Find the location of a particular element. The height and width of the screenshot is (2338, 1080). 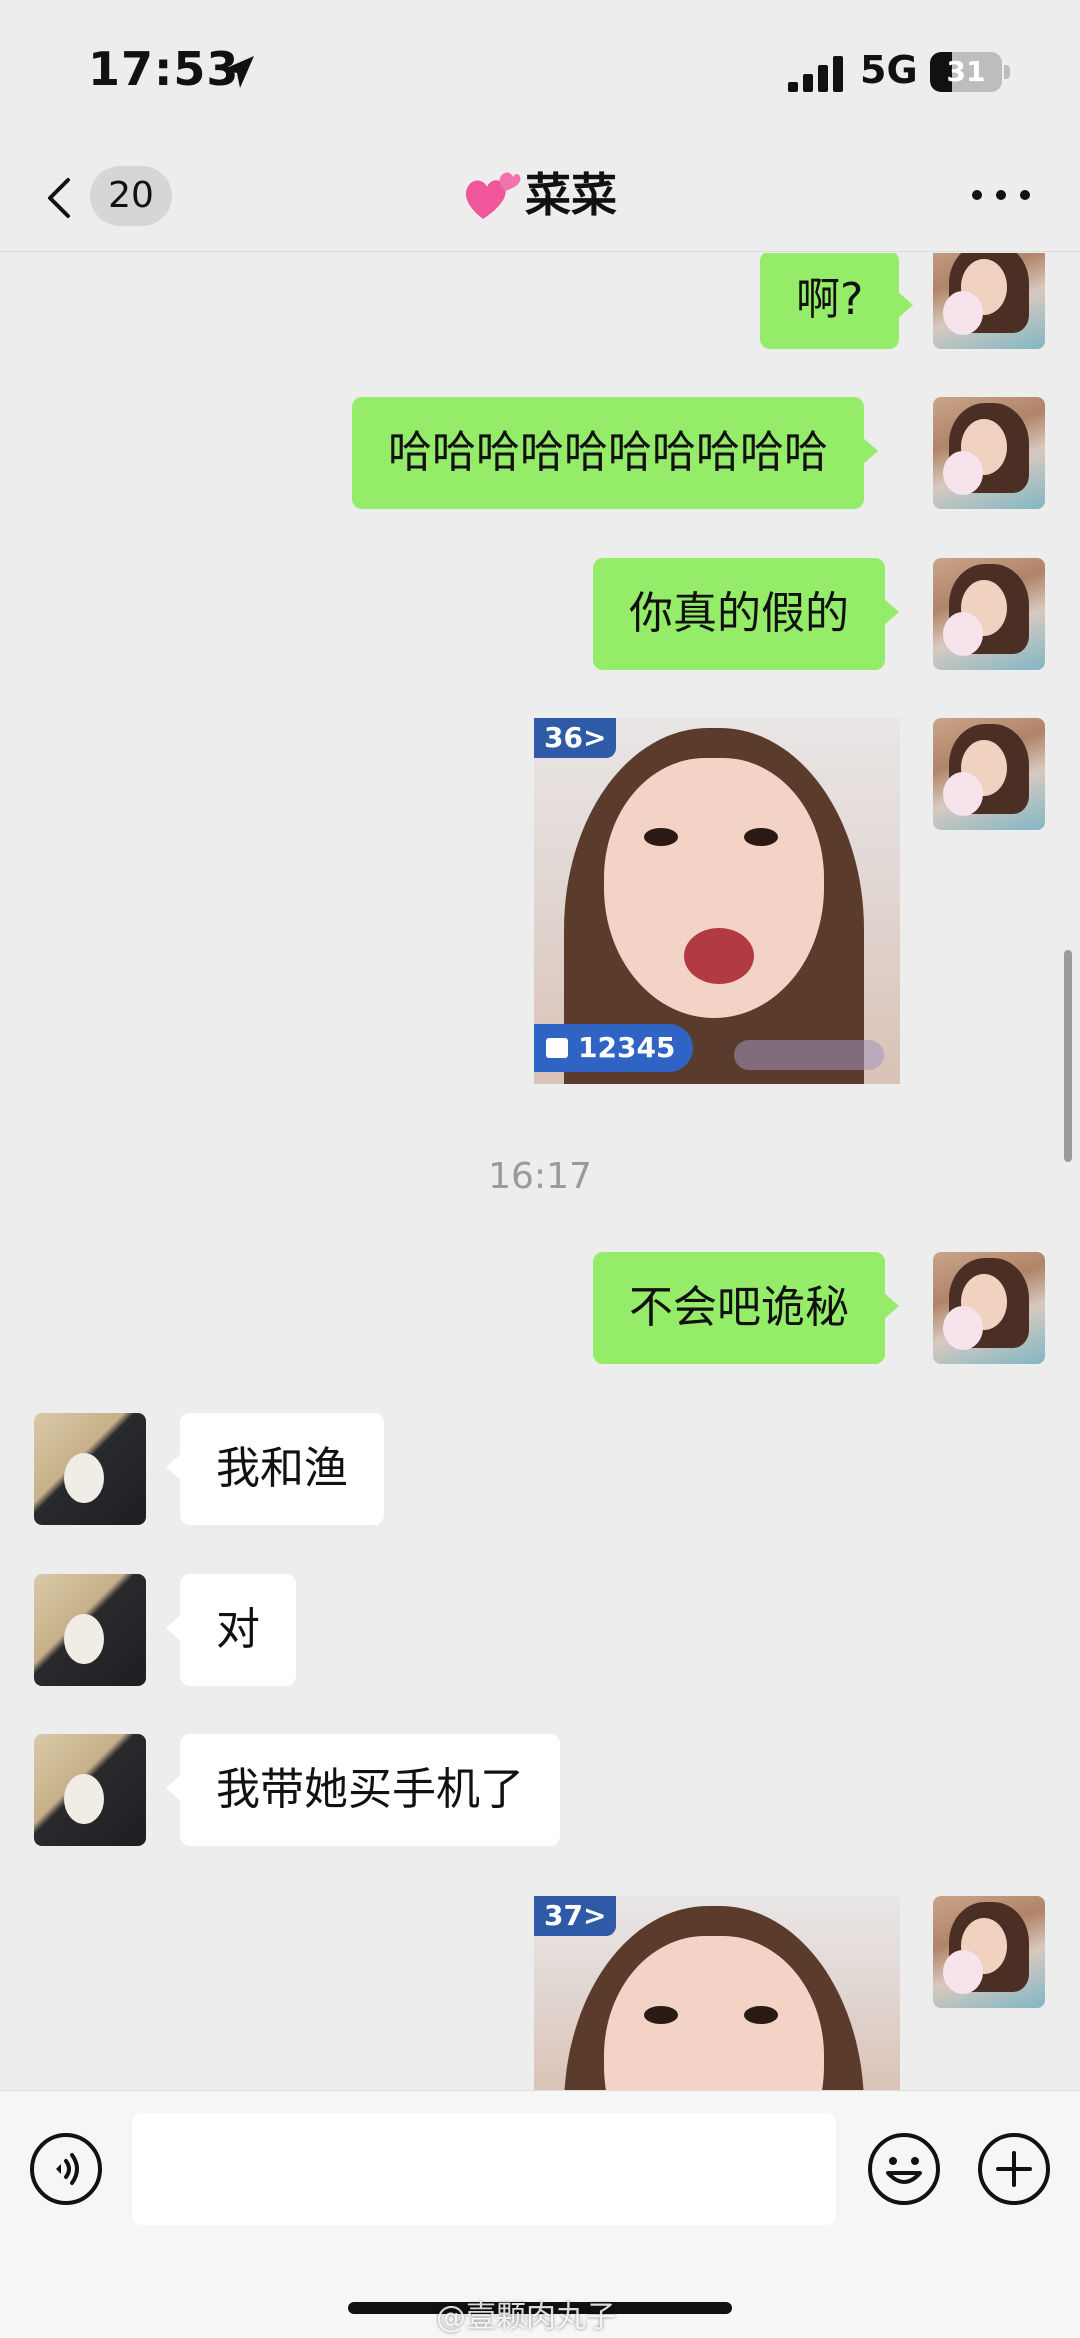

message-bubble-sent: 啊? is located at coordinates (837, 301).